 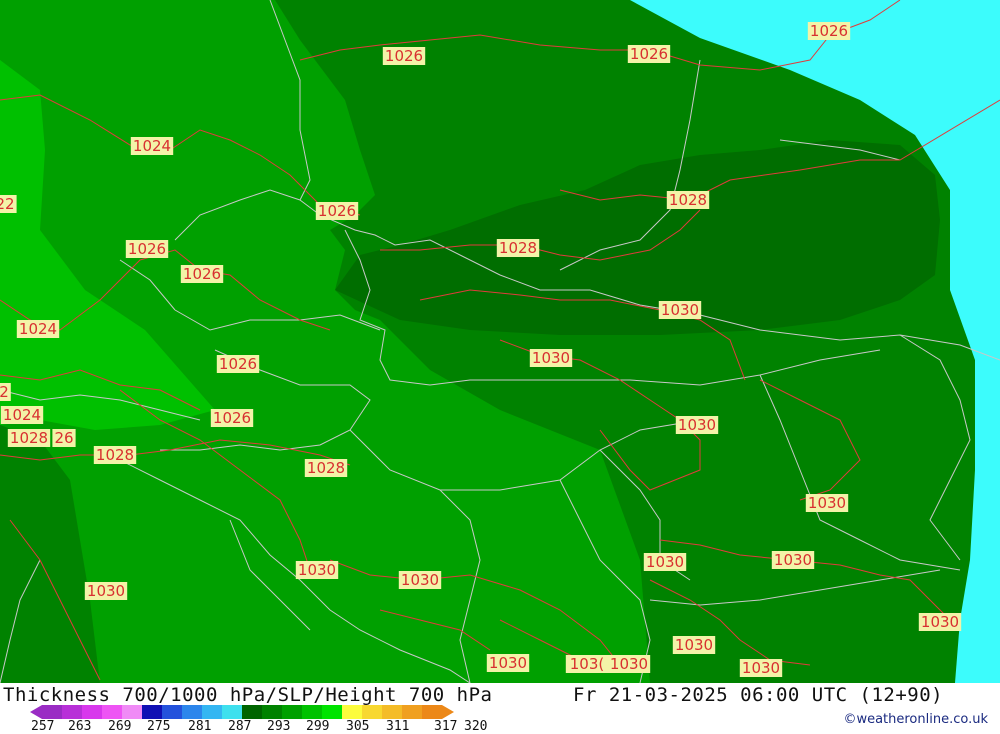 What do you see at coordinates (398, 726) in the screenshot?
I see `legend-tick-label: 311` at bounding box center [398, 726].